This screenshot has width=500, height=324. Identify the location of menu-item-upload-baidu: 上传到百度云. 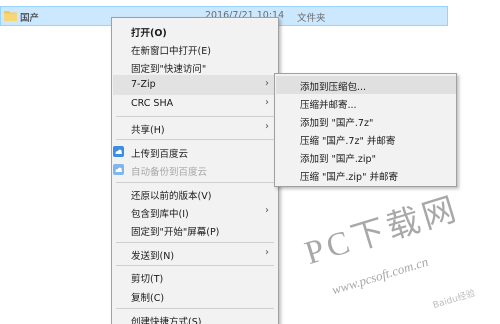
(195, 152).